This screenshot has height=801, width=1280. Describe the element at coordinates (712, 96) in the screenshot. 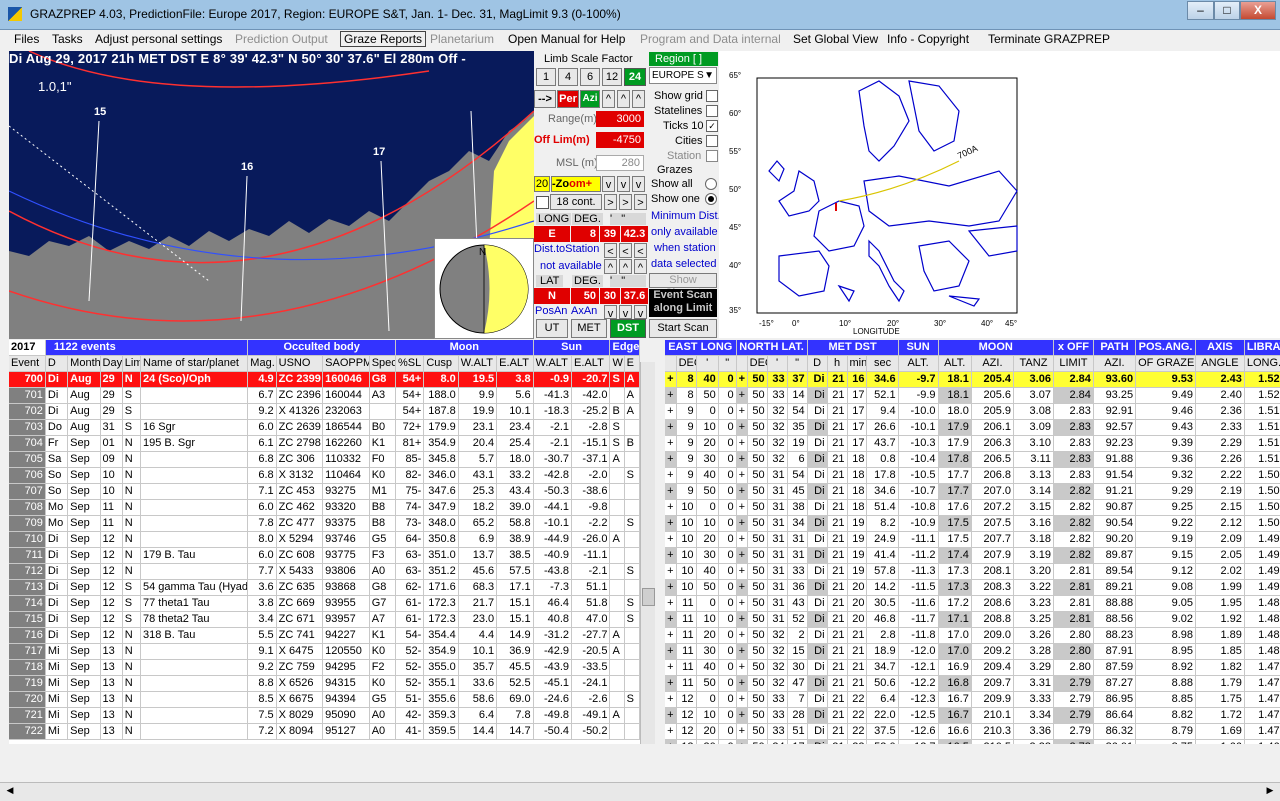

I see `show-grid-checkbox` at that location.